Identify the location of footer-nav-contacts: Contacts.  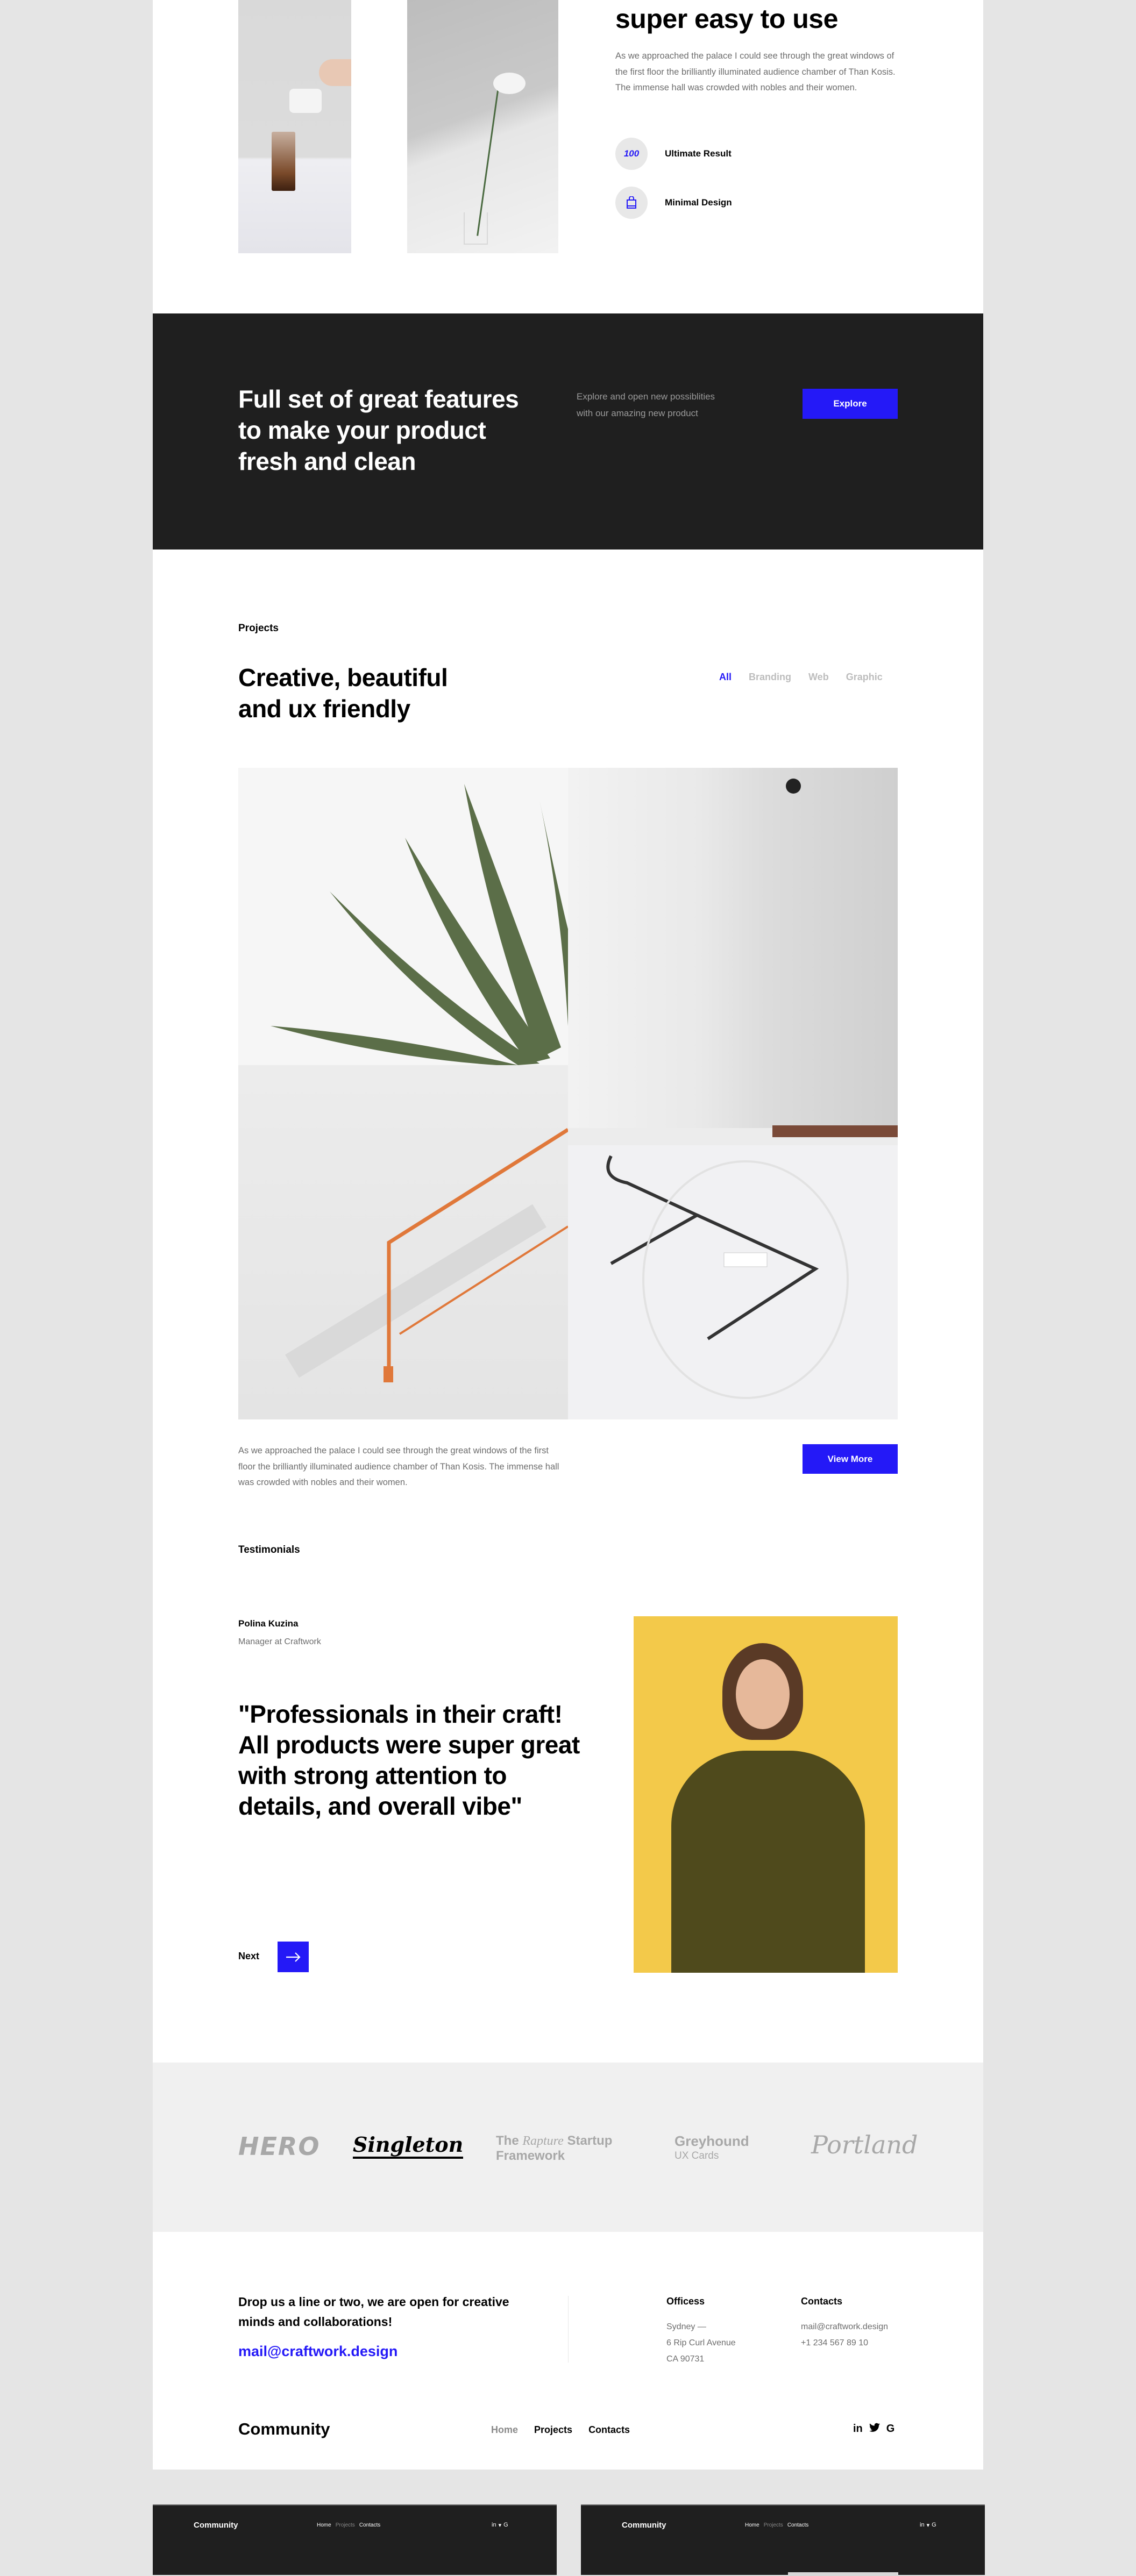
(609, 2430).